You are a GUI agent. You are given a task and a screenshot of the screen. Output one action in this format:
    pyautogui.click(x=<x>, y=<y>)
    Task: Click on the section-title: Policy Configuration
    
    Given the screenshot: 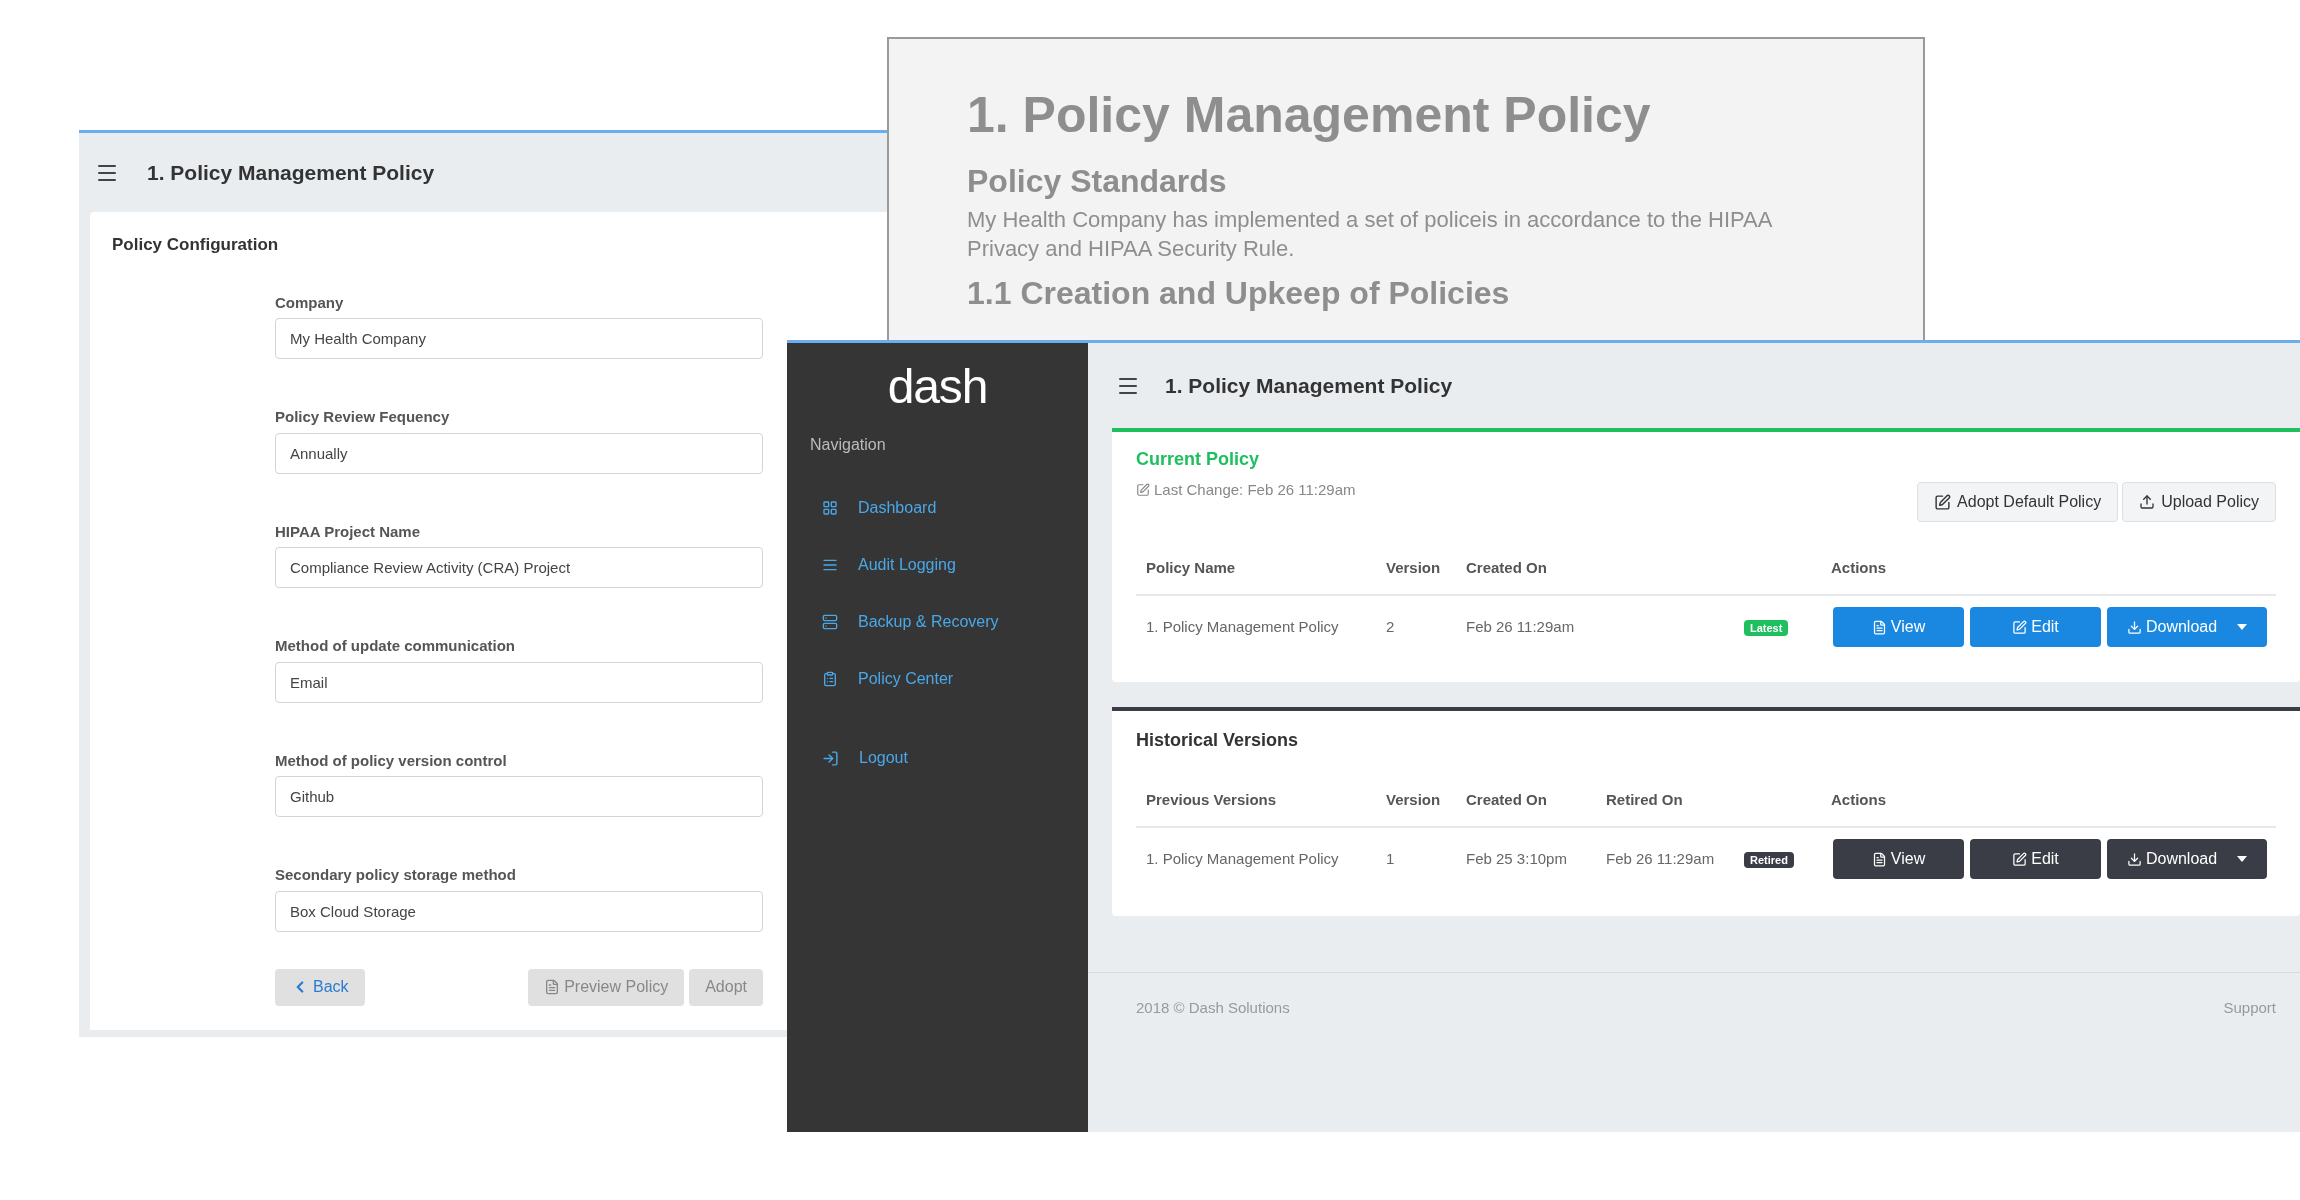 What is the action you would take?
    pyautogui.click(x=195, y=245)
    